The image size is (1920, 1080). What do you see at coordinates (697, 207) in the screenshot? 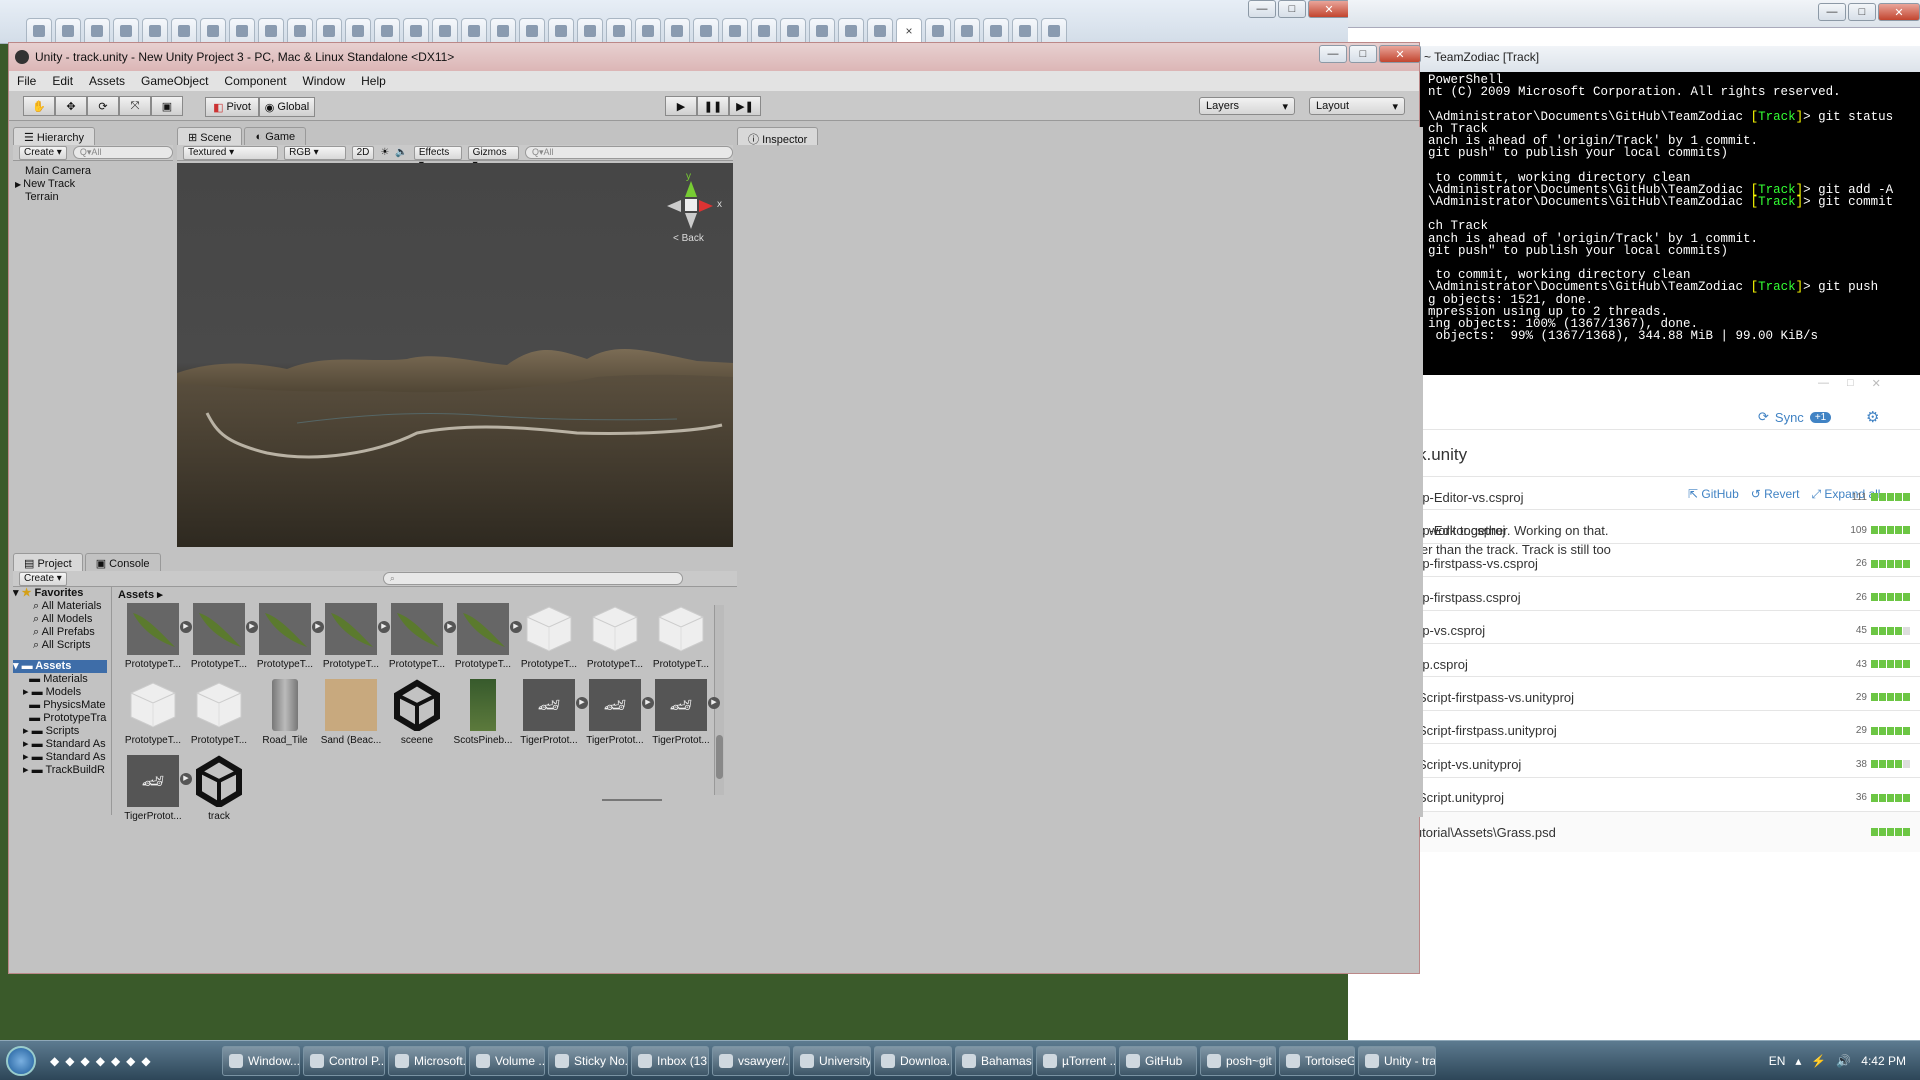
I see `orientation-gizmo: y x < Back` at bounding box center [697, 207].